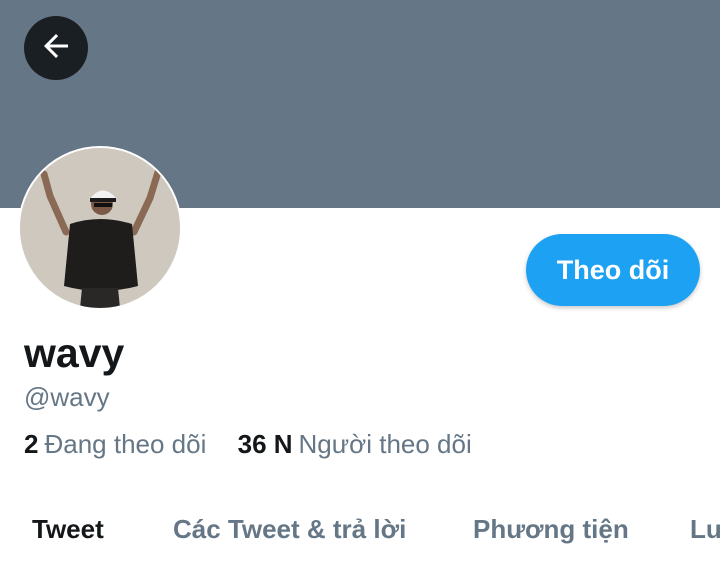  I want to click on avatar, so click(100, 228).